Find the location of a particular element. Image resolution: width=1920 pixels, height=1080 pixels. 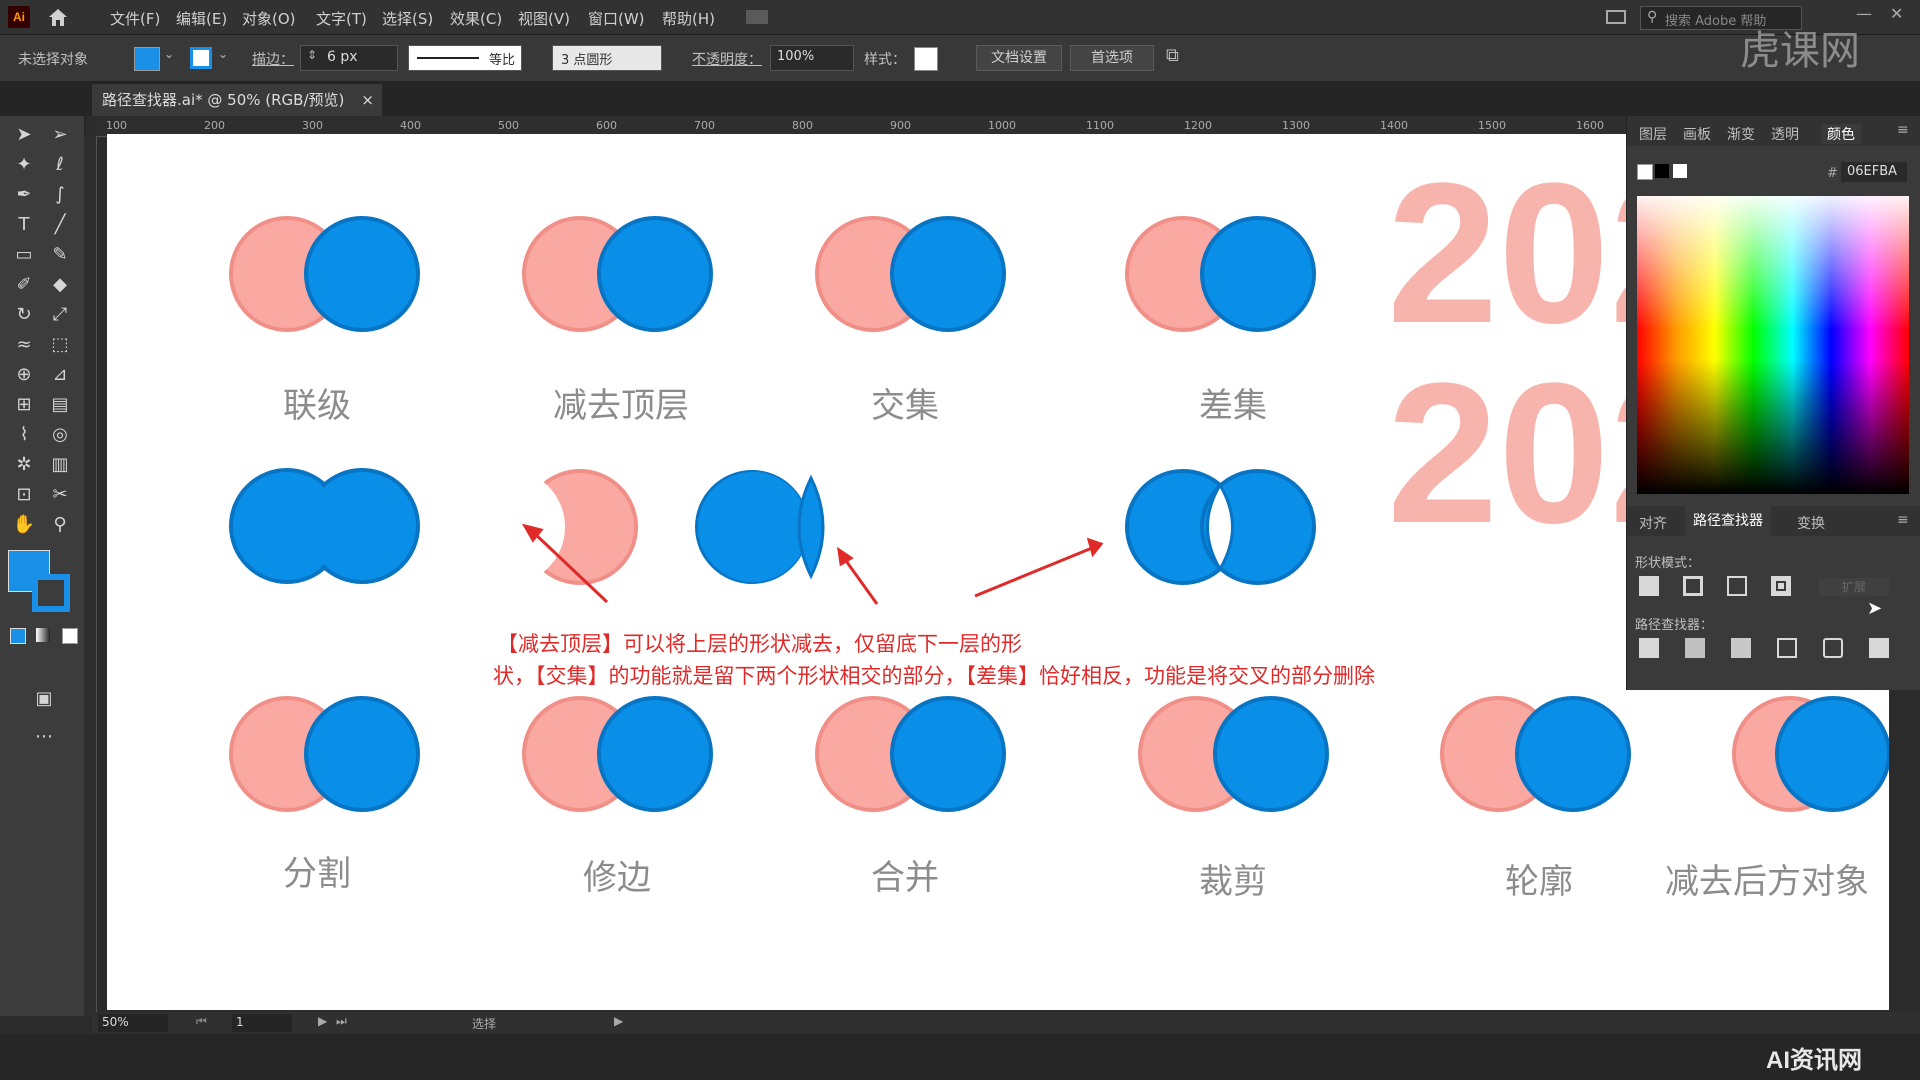

screen-mode-icon: ▣ is located at coordinates (44, 699).